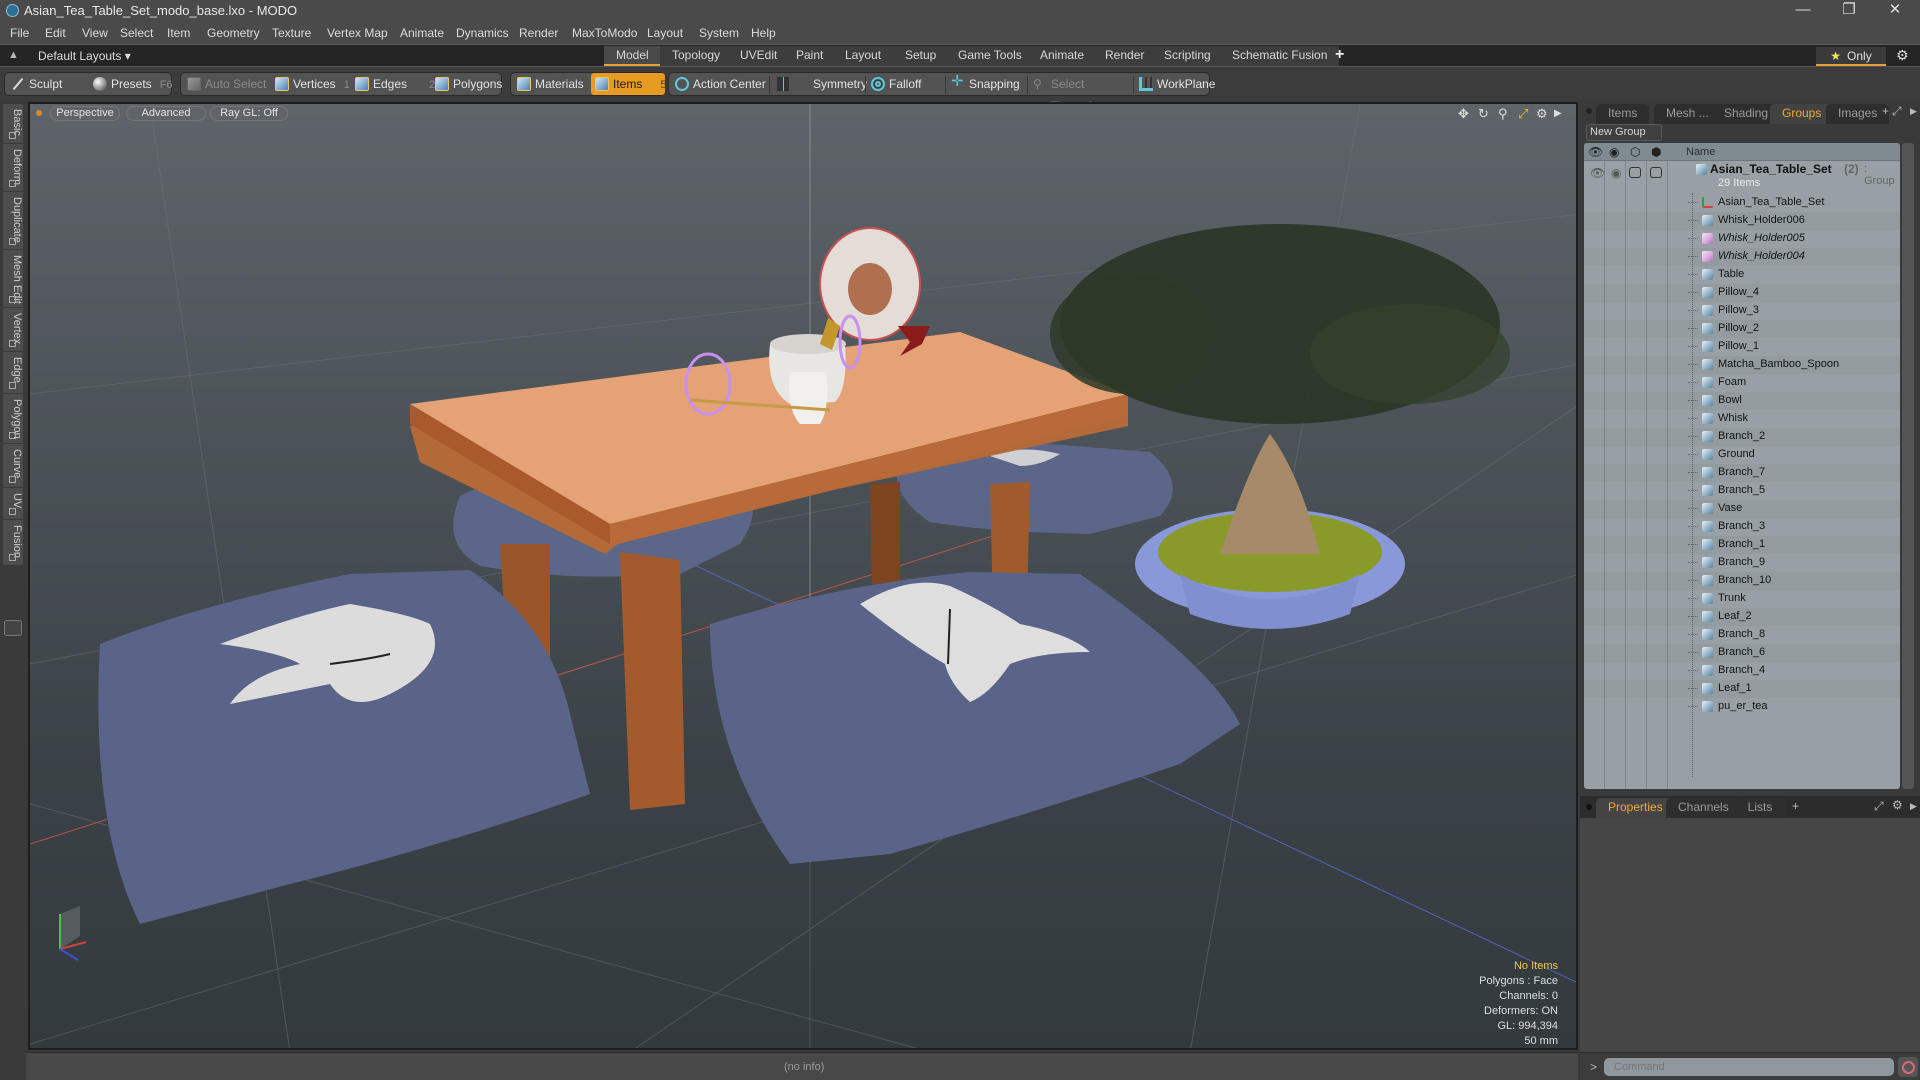 This screenshot has width=1920, height=1080. Describe the element at coordinates (1742, 383) in the screenshot. I see `tree-item-row: Foam` at that location.